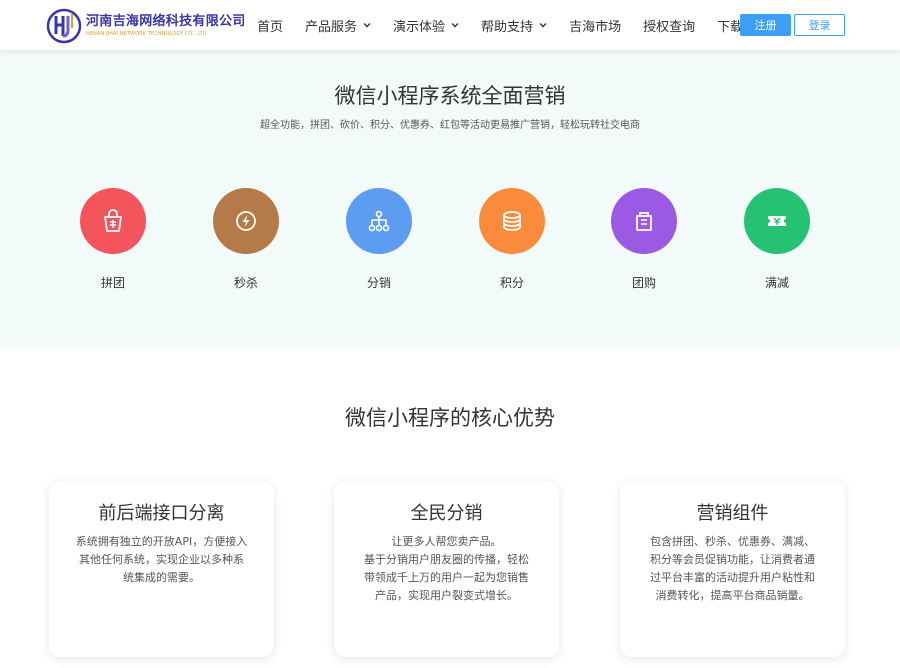 The height and width of the screenshot is (668, 900). I want to click on card-title: 营销组件, so click(732, 513).